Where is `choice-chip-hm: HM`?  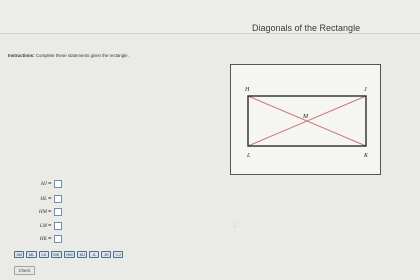 choice-chip-hm: HM is located at coordinates (69, 254).